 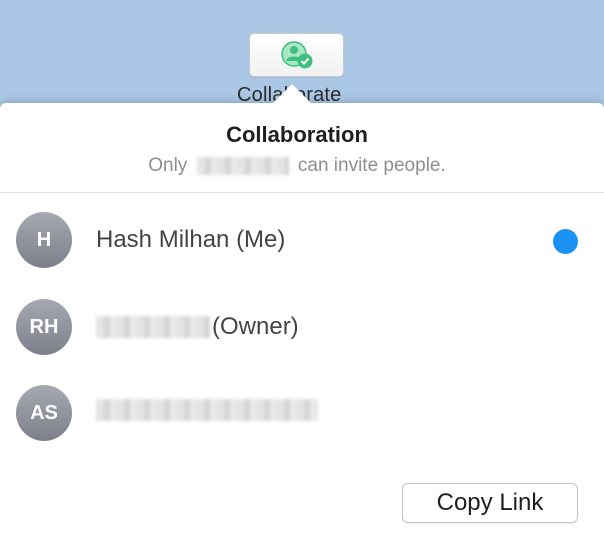 What do you see at coordinates (255, 326) in the screenshot?
I see `participant-role: (Owner)` at bounding box center [255, 326].